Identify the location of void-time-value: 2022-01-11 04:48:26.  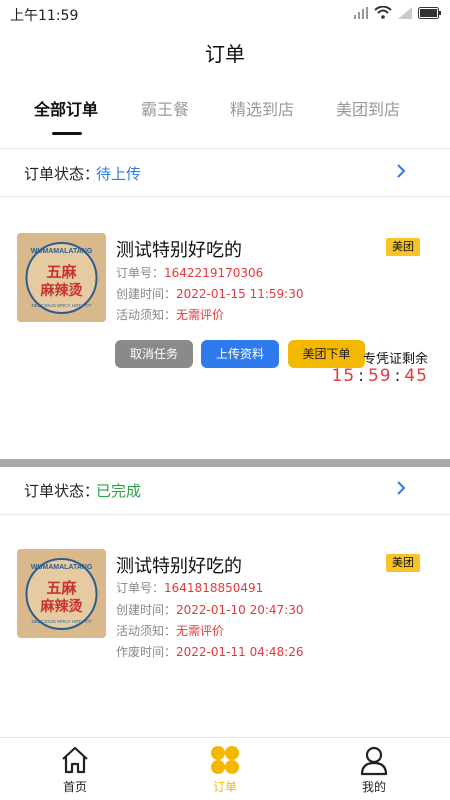
(240, 652).